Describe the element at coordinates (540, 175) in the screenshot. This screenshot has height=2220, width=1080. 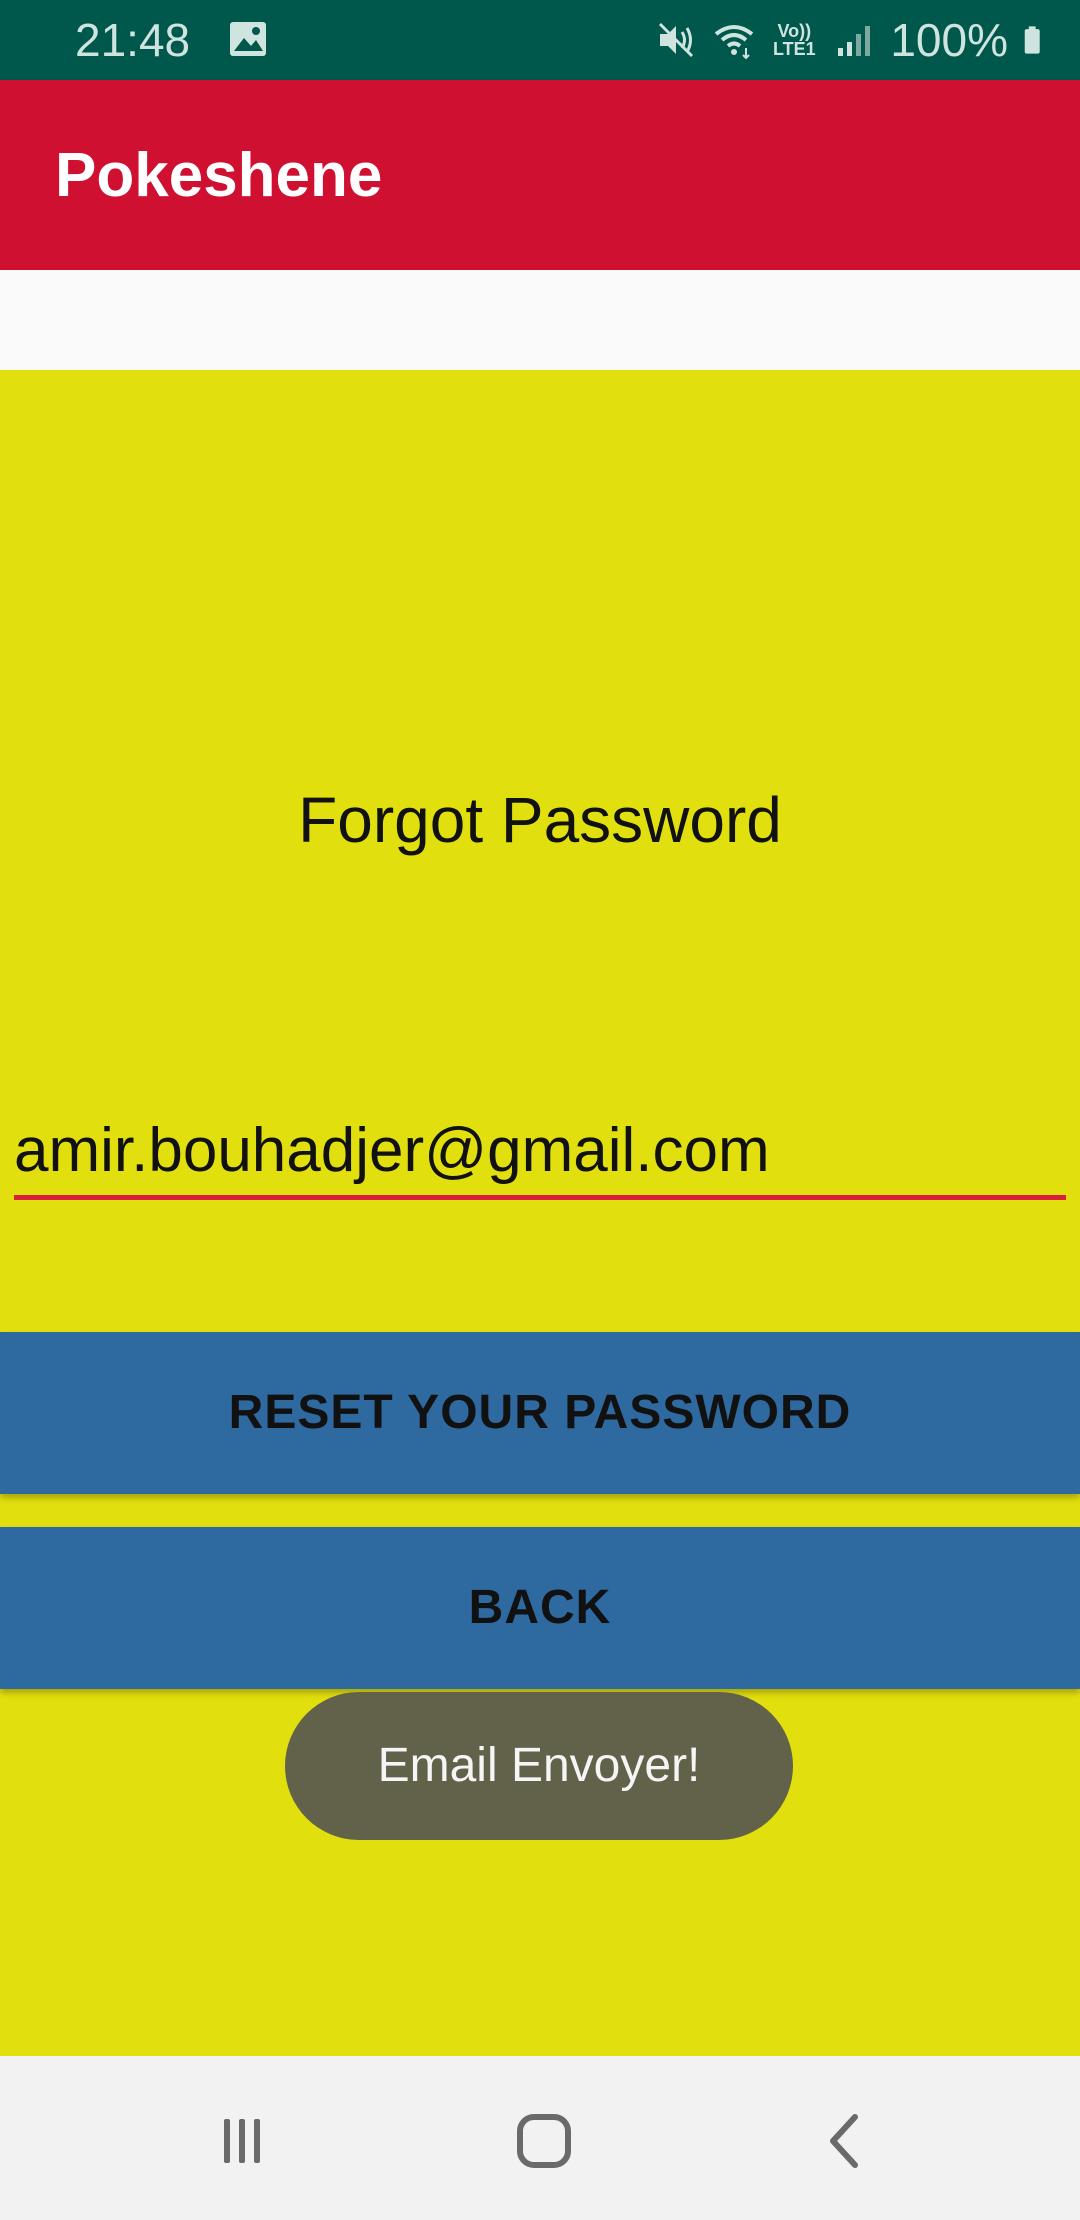
I see `app-bar: Pokeshene` at that location.